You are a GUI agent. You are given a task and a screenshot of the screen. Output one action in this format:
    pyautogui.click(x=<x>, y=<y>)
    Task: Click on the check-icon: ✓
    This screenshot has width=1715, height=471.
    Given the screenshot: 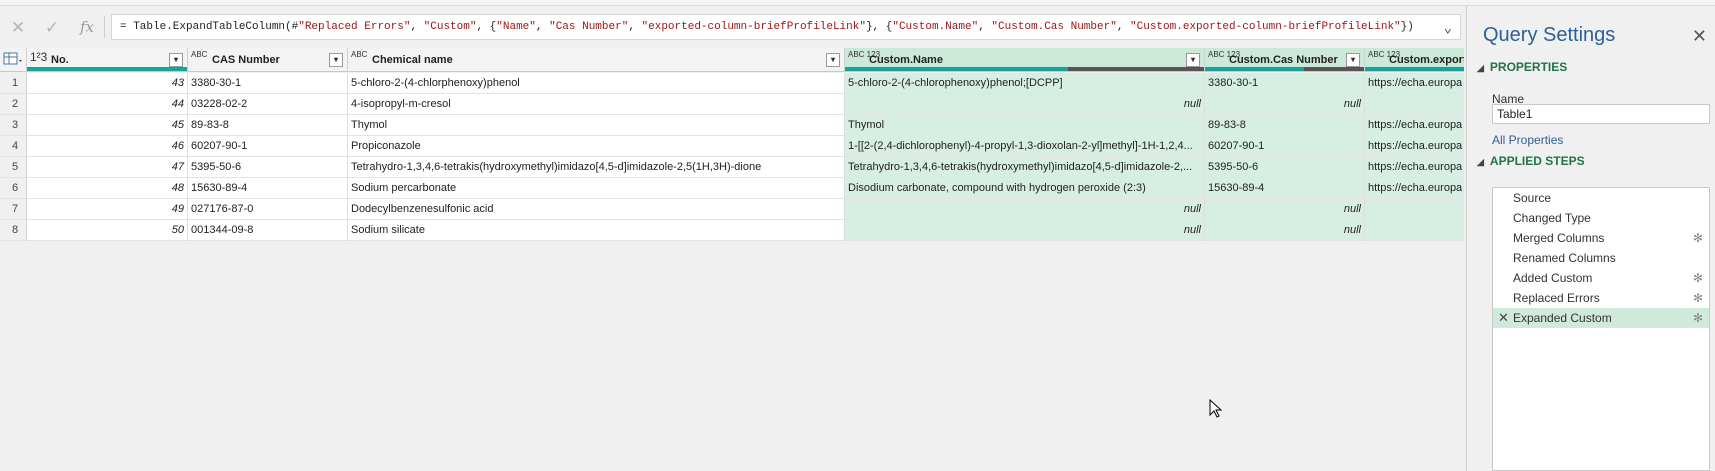 What is the action you would take?
    pyautogui.click(x=52, y=28)
    